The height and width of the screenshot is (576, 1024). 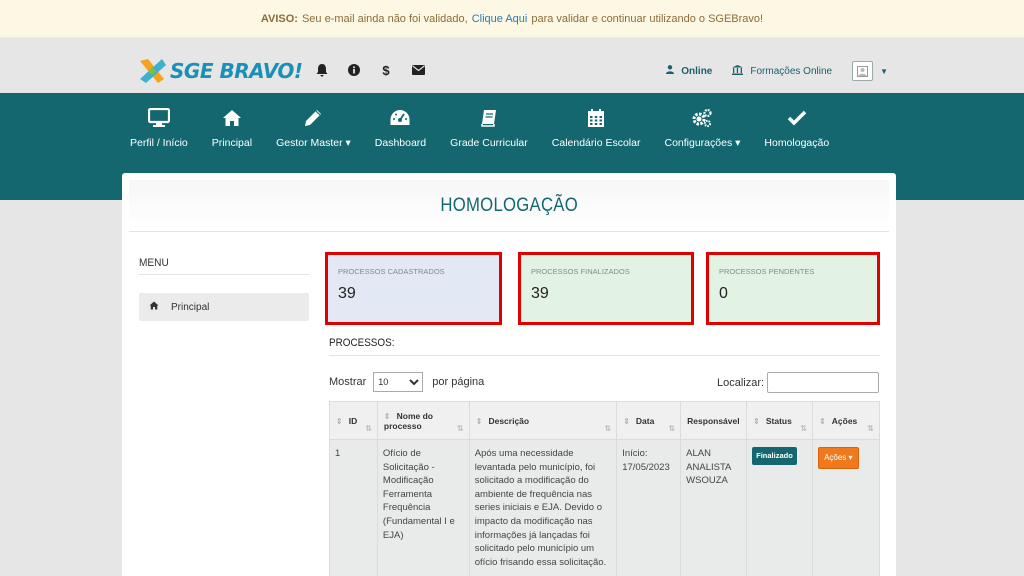 What do you see at coordinates (670, 71) in the screenshot?
I see `user-icon` at bounding box center [670, 71].